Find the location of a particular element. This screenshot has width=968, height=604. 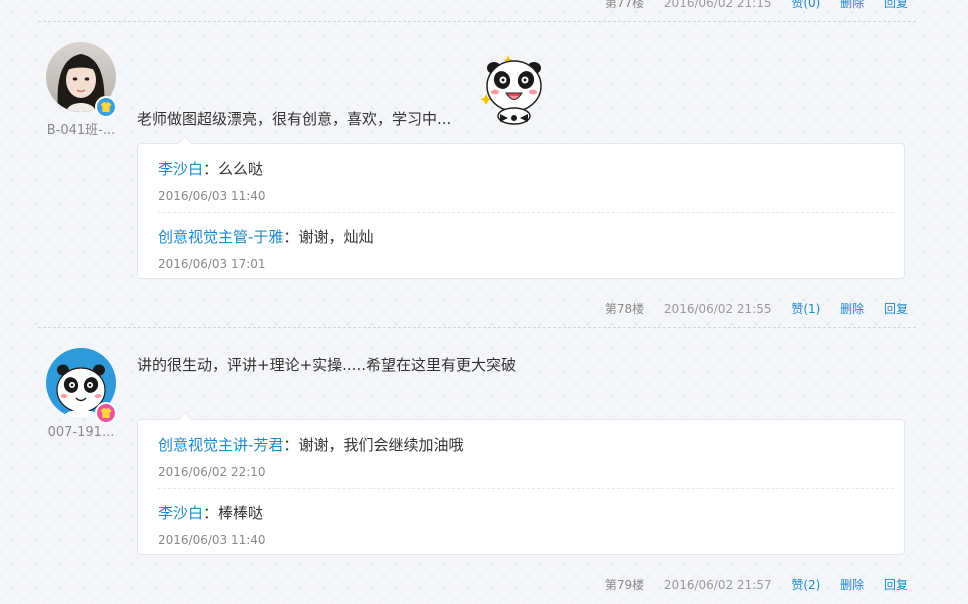

reply-author: 创意视觉主管-于雅 is located at coordinates (220, 237).